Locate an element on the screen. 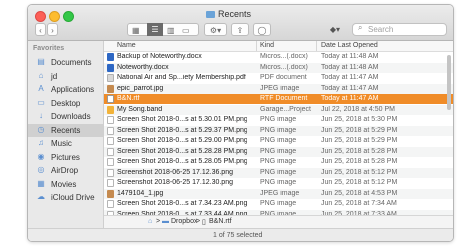 Image resolution: width=474 pixels, height=247 pixels. jpg-file-icon is located at coordinates (110, 193).